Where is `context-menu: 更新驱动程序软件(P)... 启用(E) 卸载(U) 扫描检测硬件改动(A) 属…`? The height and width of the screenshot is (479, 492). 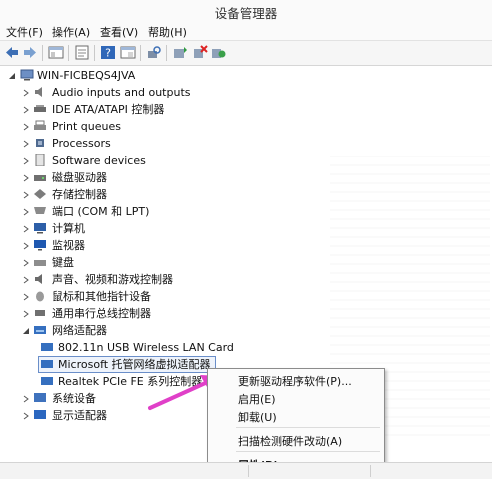 context-menu: 更新驱动程序软件(P)... 启用(E) 卸载(U) 扫描检测硬件改动(A) 属… is located at coordinates (296, 422).